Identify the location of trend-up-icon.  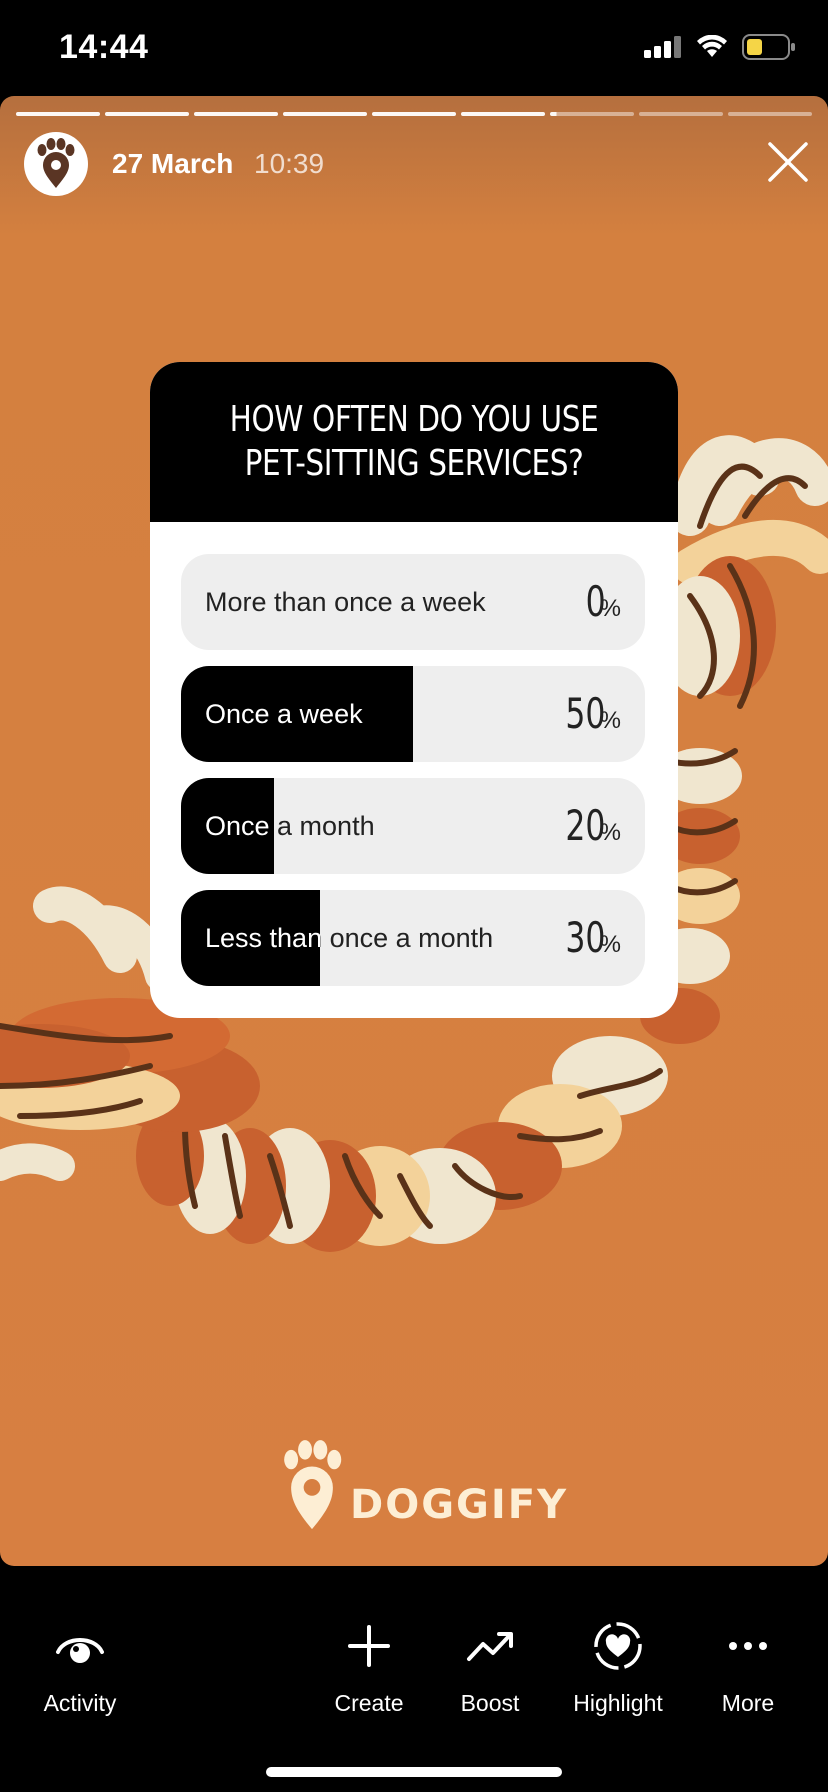
(490, 1646).